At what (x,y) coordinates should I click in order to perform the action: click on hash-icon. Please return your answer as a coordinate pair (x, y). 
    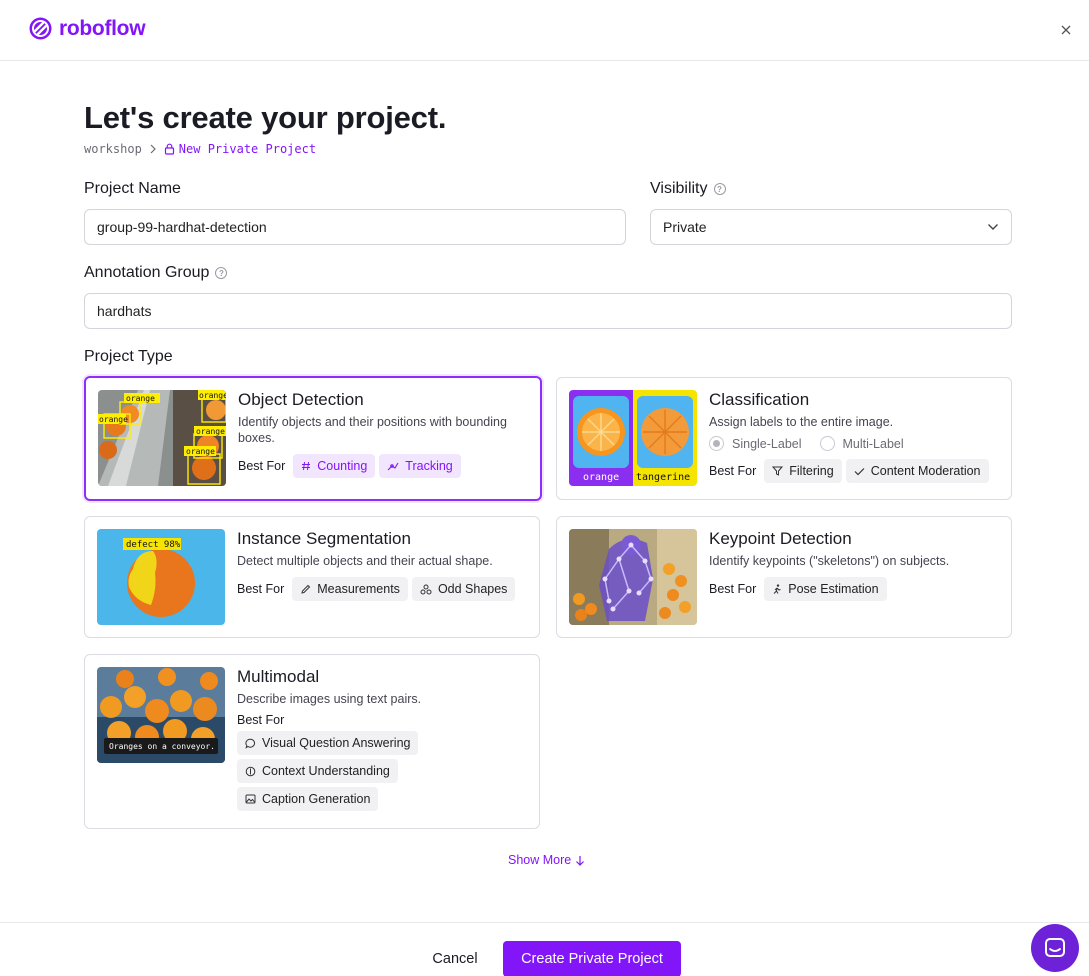
    Looking at the image, I should click on (306, 466).